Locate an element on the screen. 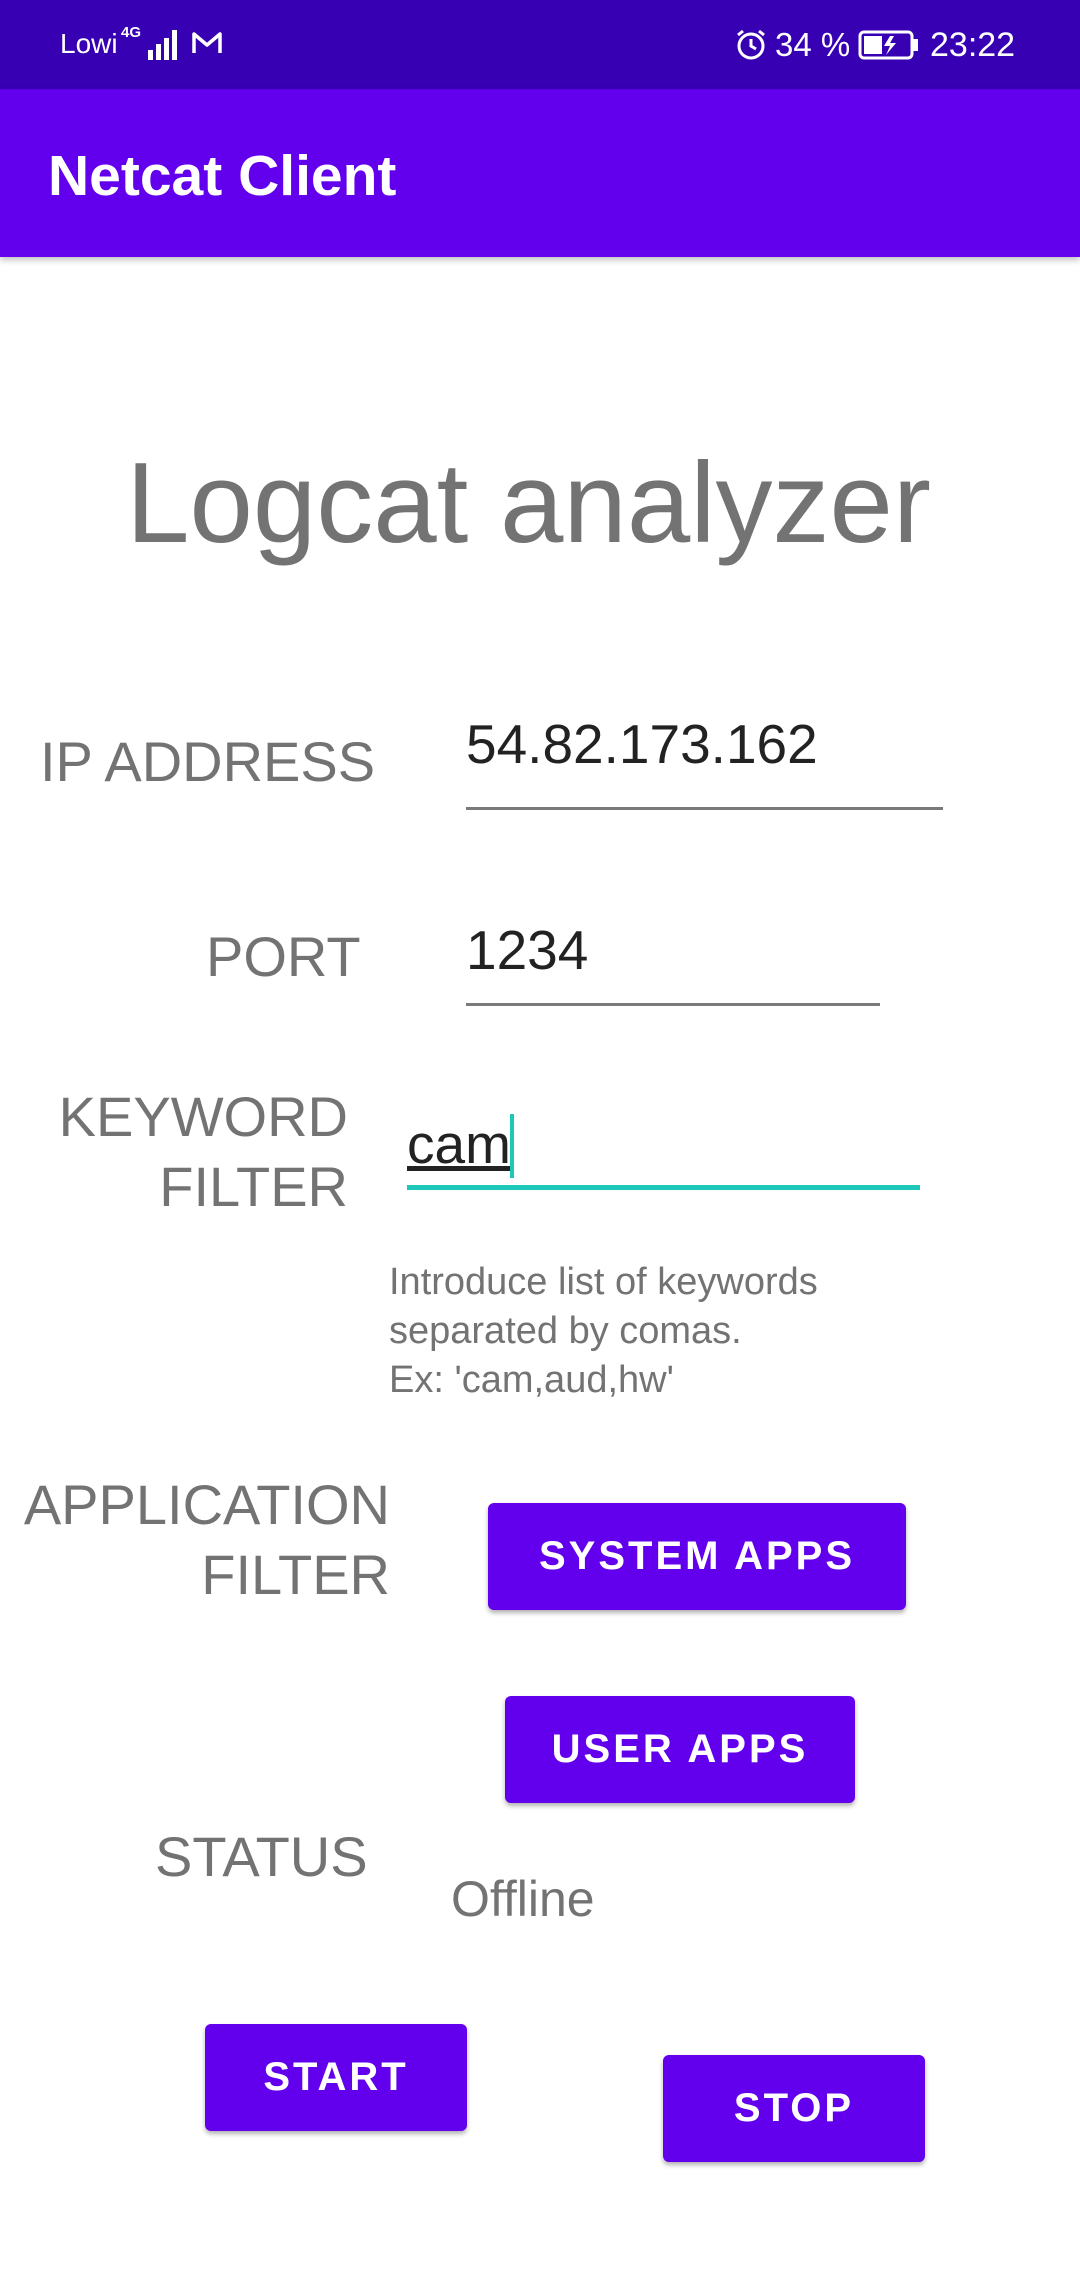  status-label: STATUS is located at coordinates (261, 1856).